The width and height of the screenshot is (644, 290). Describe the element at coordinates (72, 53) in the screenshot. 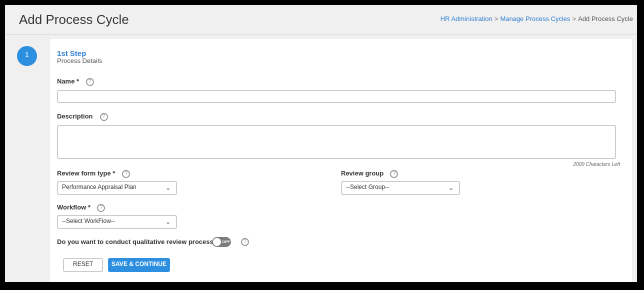

I see `step-title: 1st Step` at that location.